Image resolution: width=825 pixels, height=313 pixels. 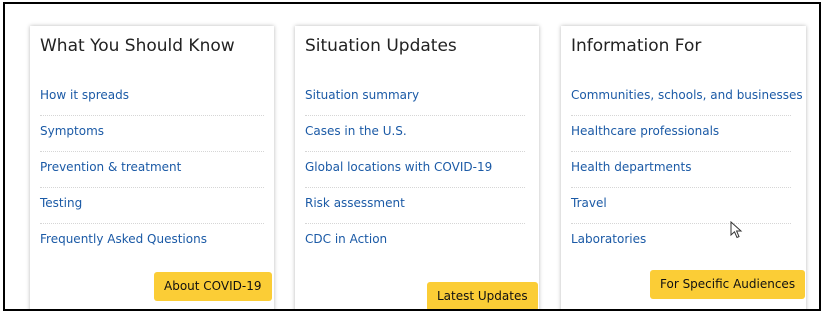 I want to click on list-item: Testing, so click(x=152, y=206).